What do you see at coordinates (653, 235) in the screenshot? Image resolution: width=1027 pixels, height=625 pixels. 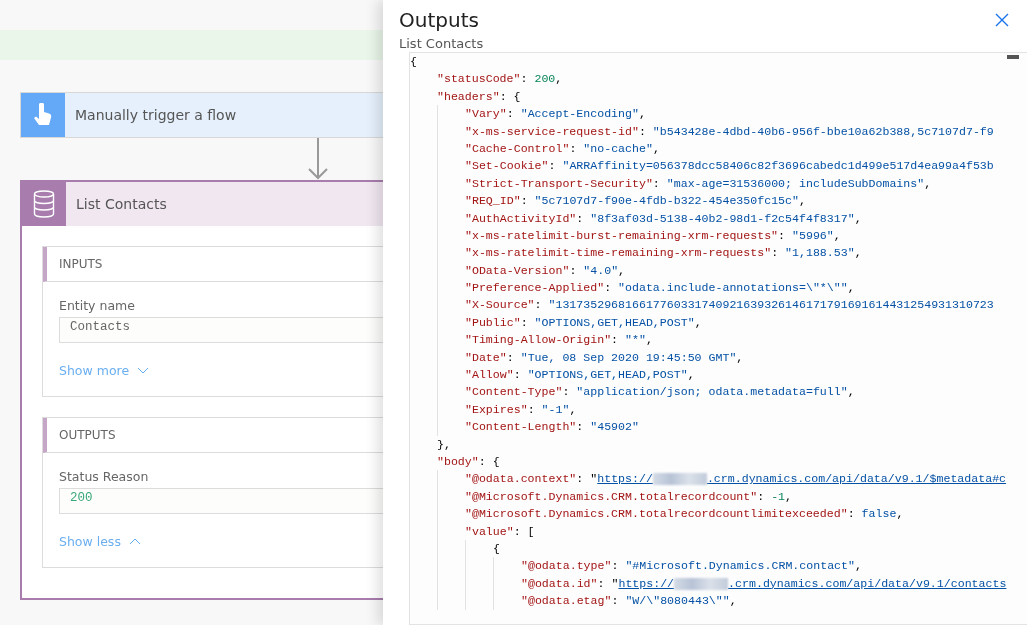 I see `code-line: "x-ms-ratelimit-burst-remaining-xrm-requests": "5996",` at bounding box center [653, 235].